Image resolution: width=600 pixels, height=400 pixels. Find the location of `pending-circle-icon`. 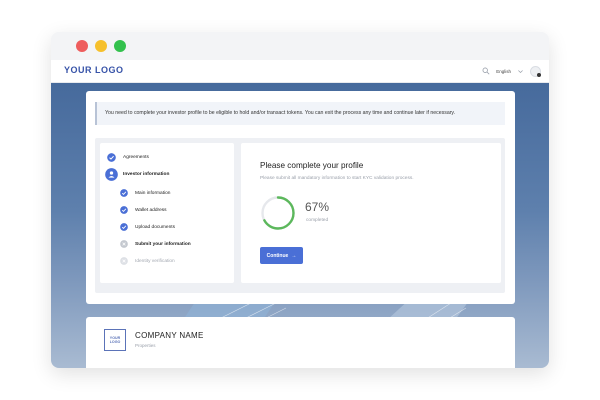

pending-circle-icon is located at coordinates (124, 244).